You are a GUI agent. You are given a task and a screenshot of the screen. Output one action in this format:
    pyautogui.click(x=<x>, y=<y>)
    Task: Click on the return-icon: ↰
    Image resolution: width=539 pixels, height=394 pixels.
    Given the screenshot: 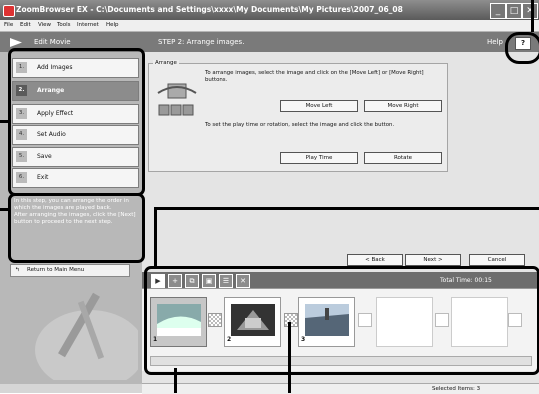 What is the action you would take?
    pyautogui.click(x=17, y=270)
    